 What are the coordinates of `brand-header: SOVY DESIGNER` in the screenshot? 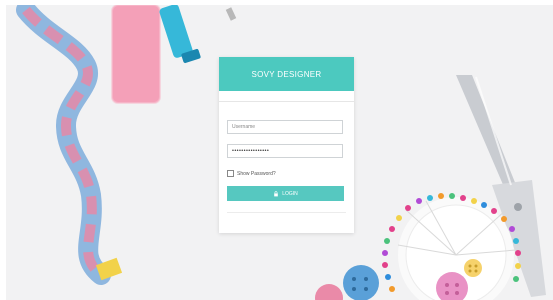 It's located at (286, 74).